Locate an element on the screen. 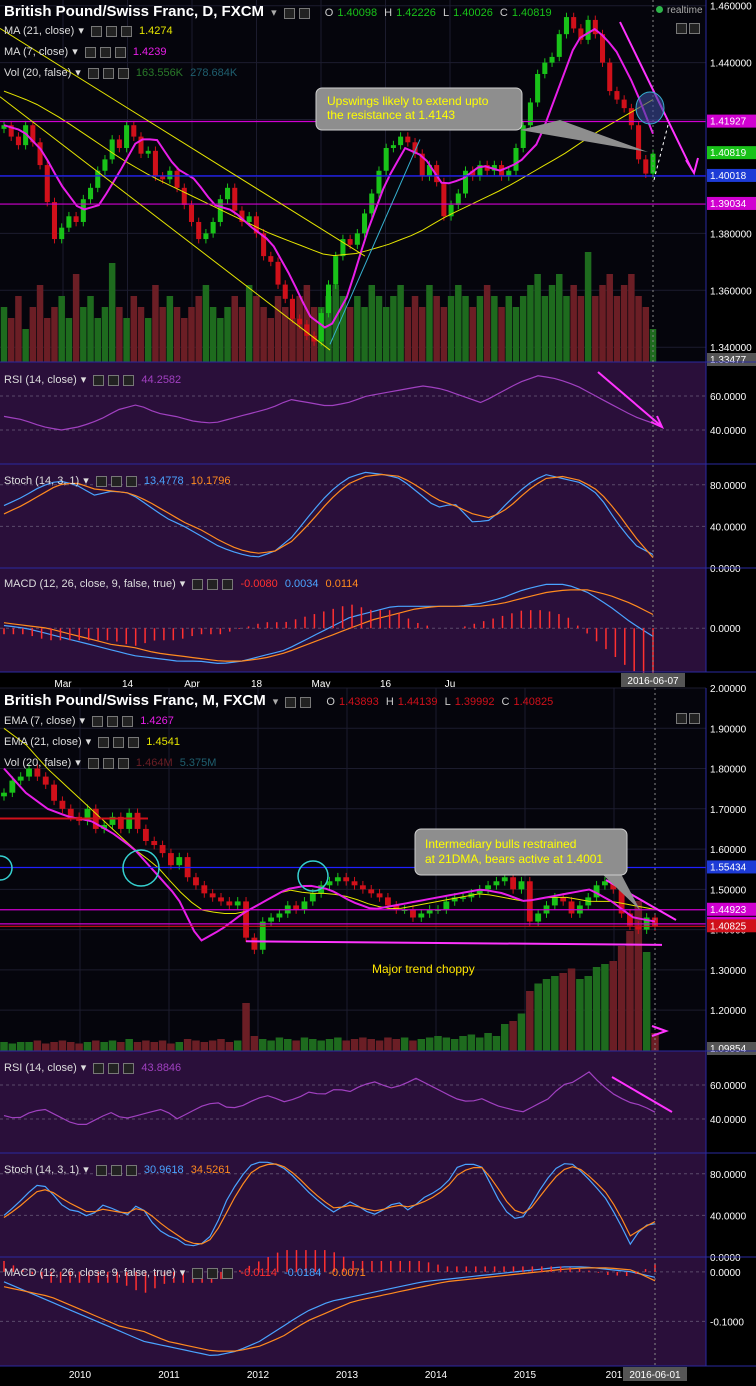  monthly-macd-label: MACD (12, 26, close, 9, false, true) is located at coordinates (90, 1273).